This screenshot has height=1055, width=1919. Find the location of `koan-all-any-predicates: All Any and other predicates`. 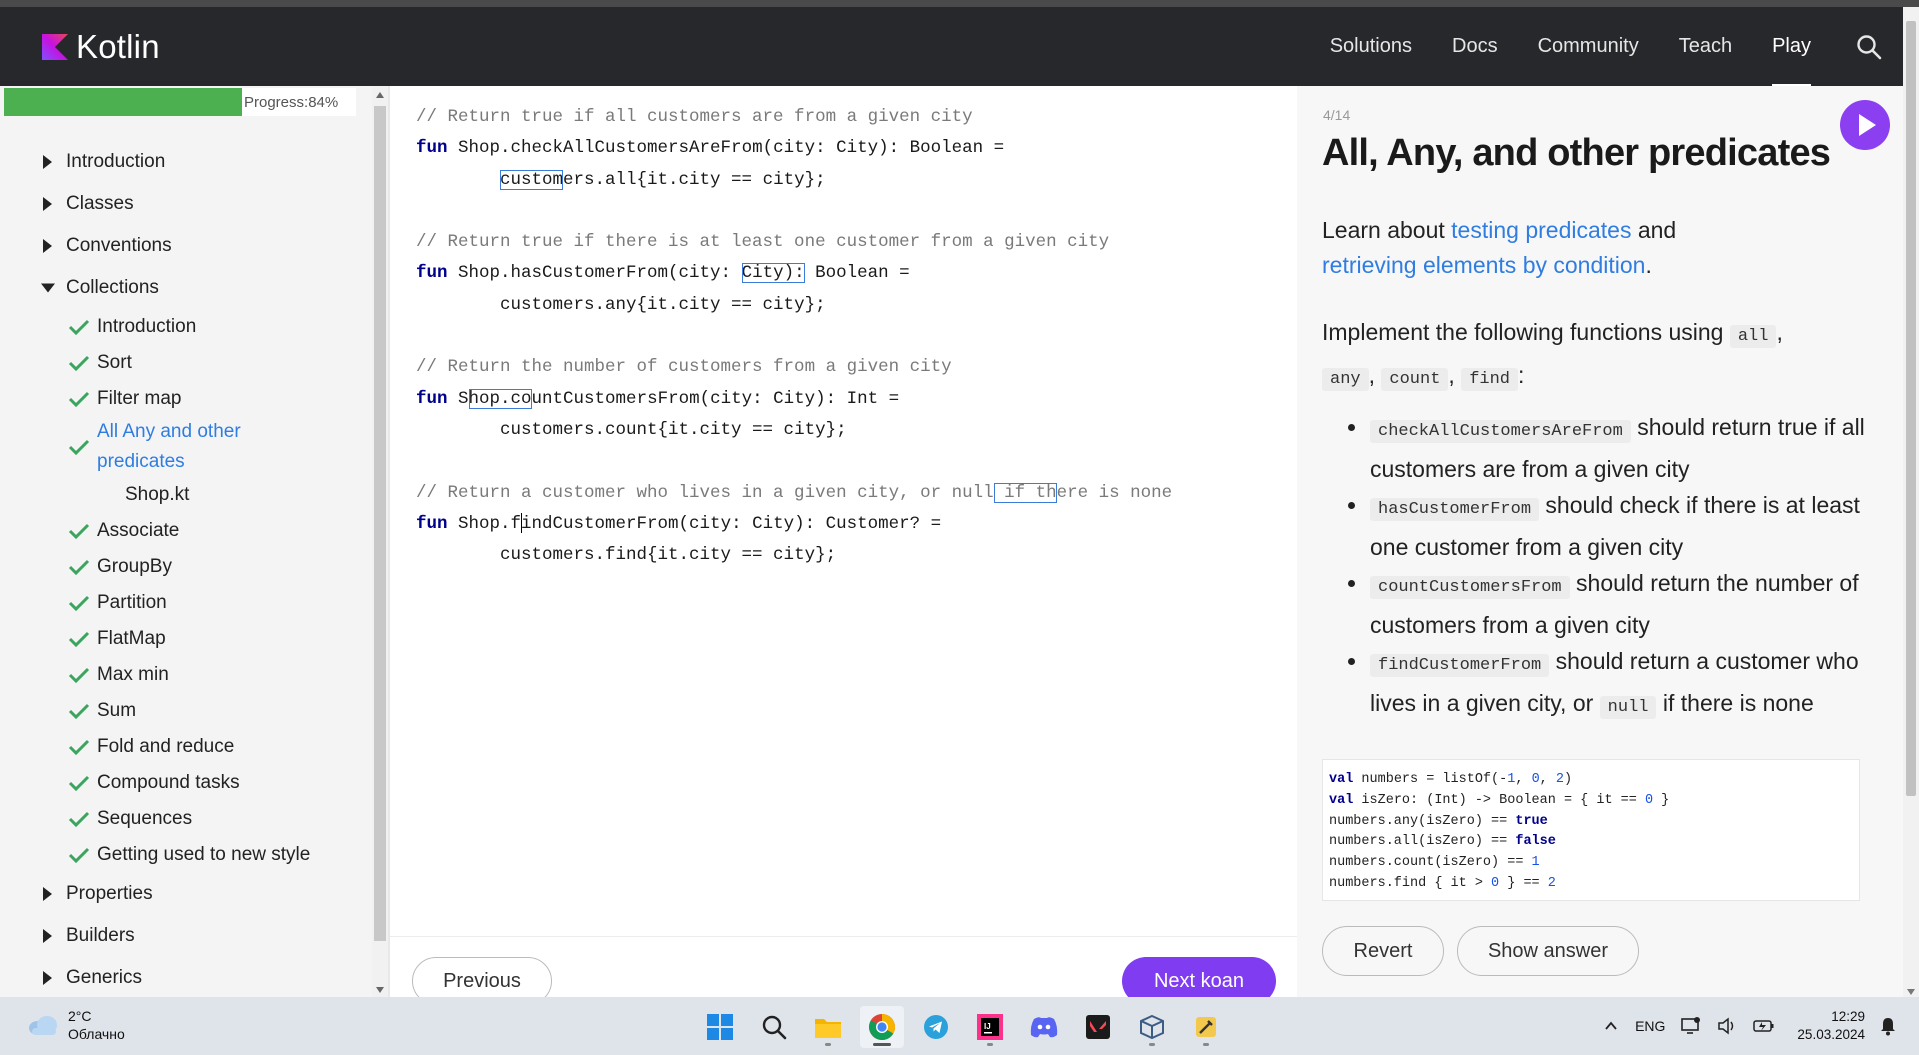

koan-all-any-predicates: All Any and other predicates is located at coordinates (180, 447).